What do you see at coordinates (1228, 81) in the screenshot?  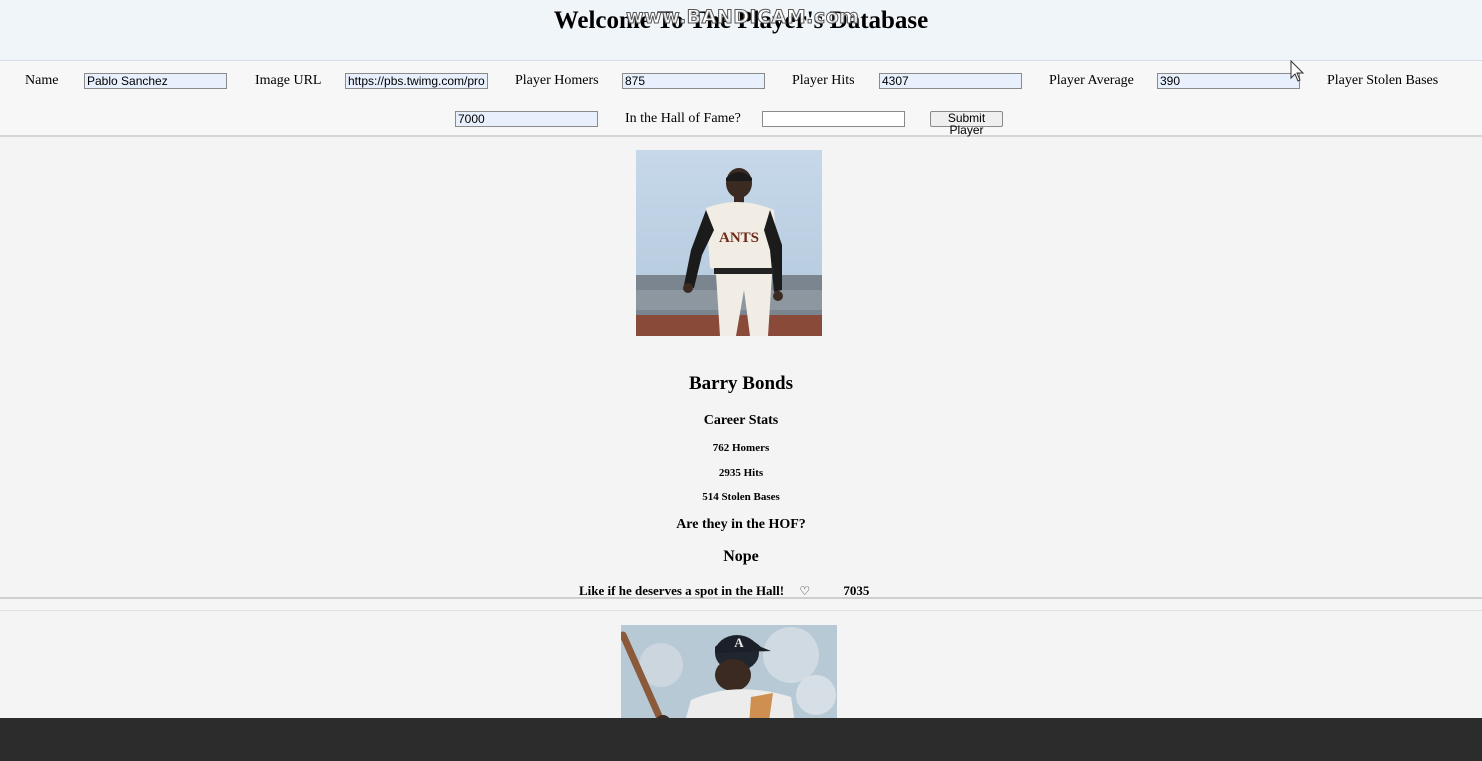 I see `average-input` at bounding box center [1228, 81].